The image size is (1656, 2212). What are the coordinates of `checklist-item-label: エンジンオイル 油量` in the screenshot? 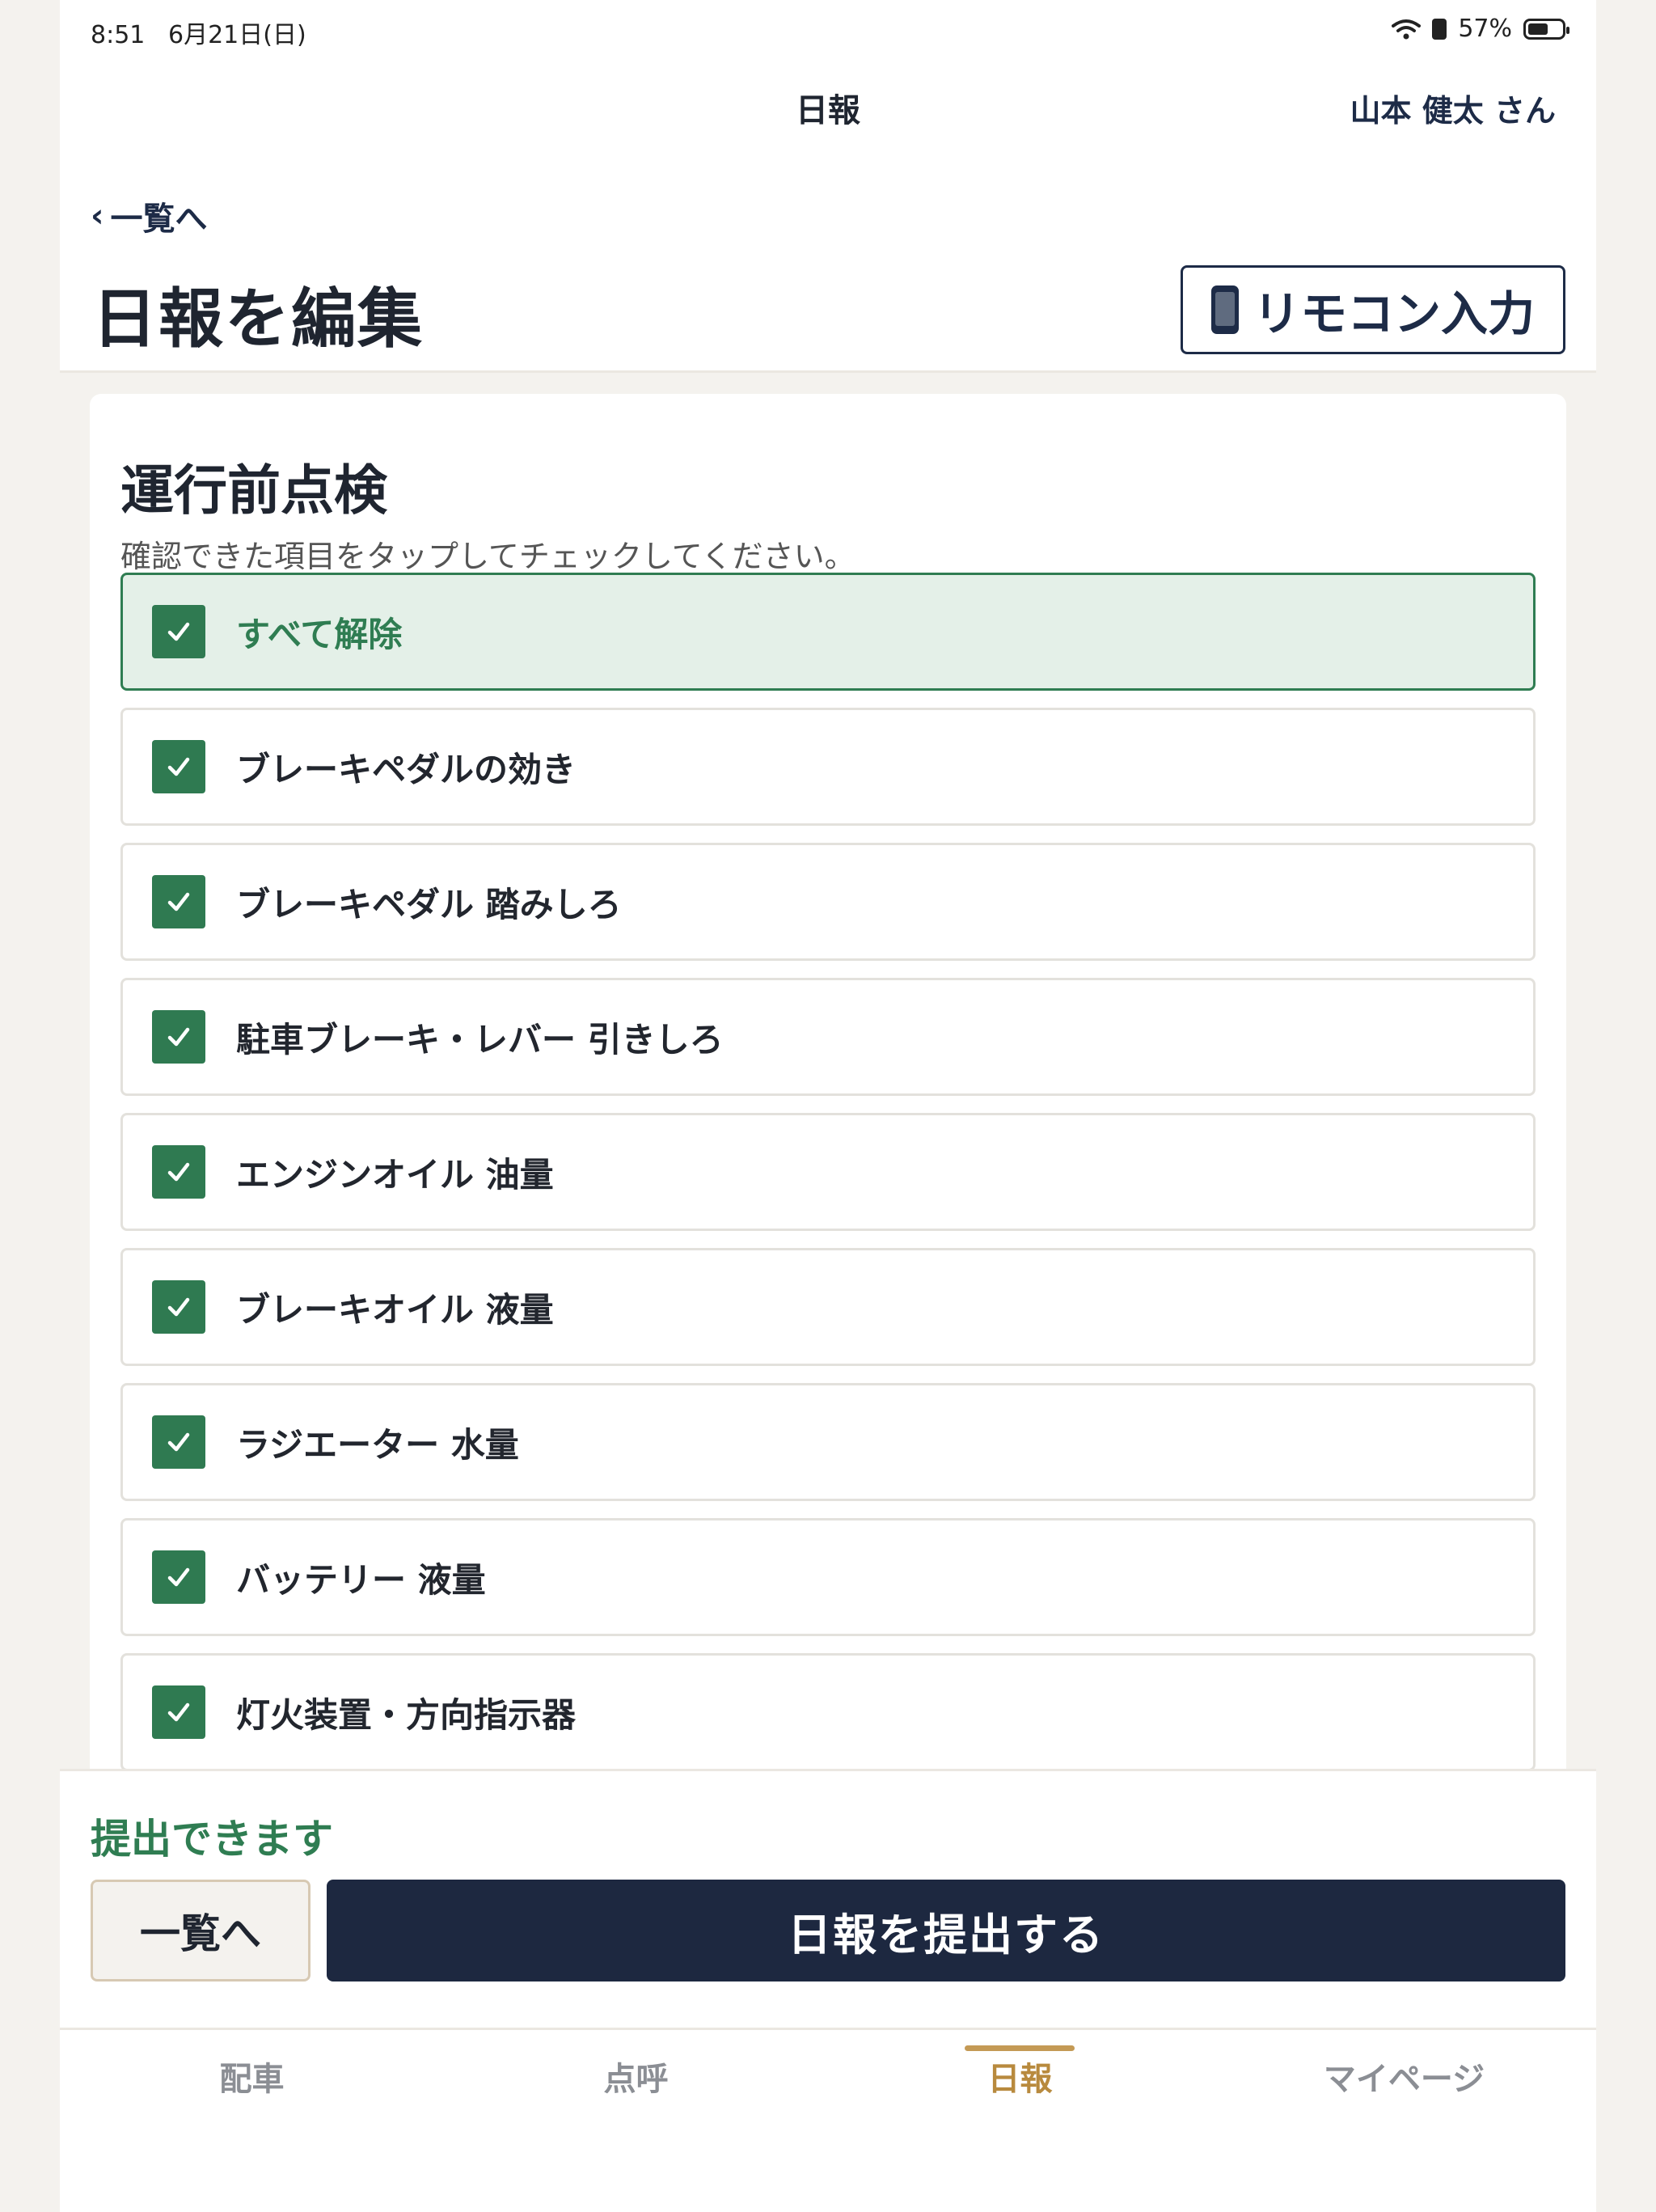 It's located at (395, 1174).